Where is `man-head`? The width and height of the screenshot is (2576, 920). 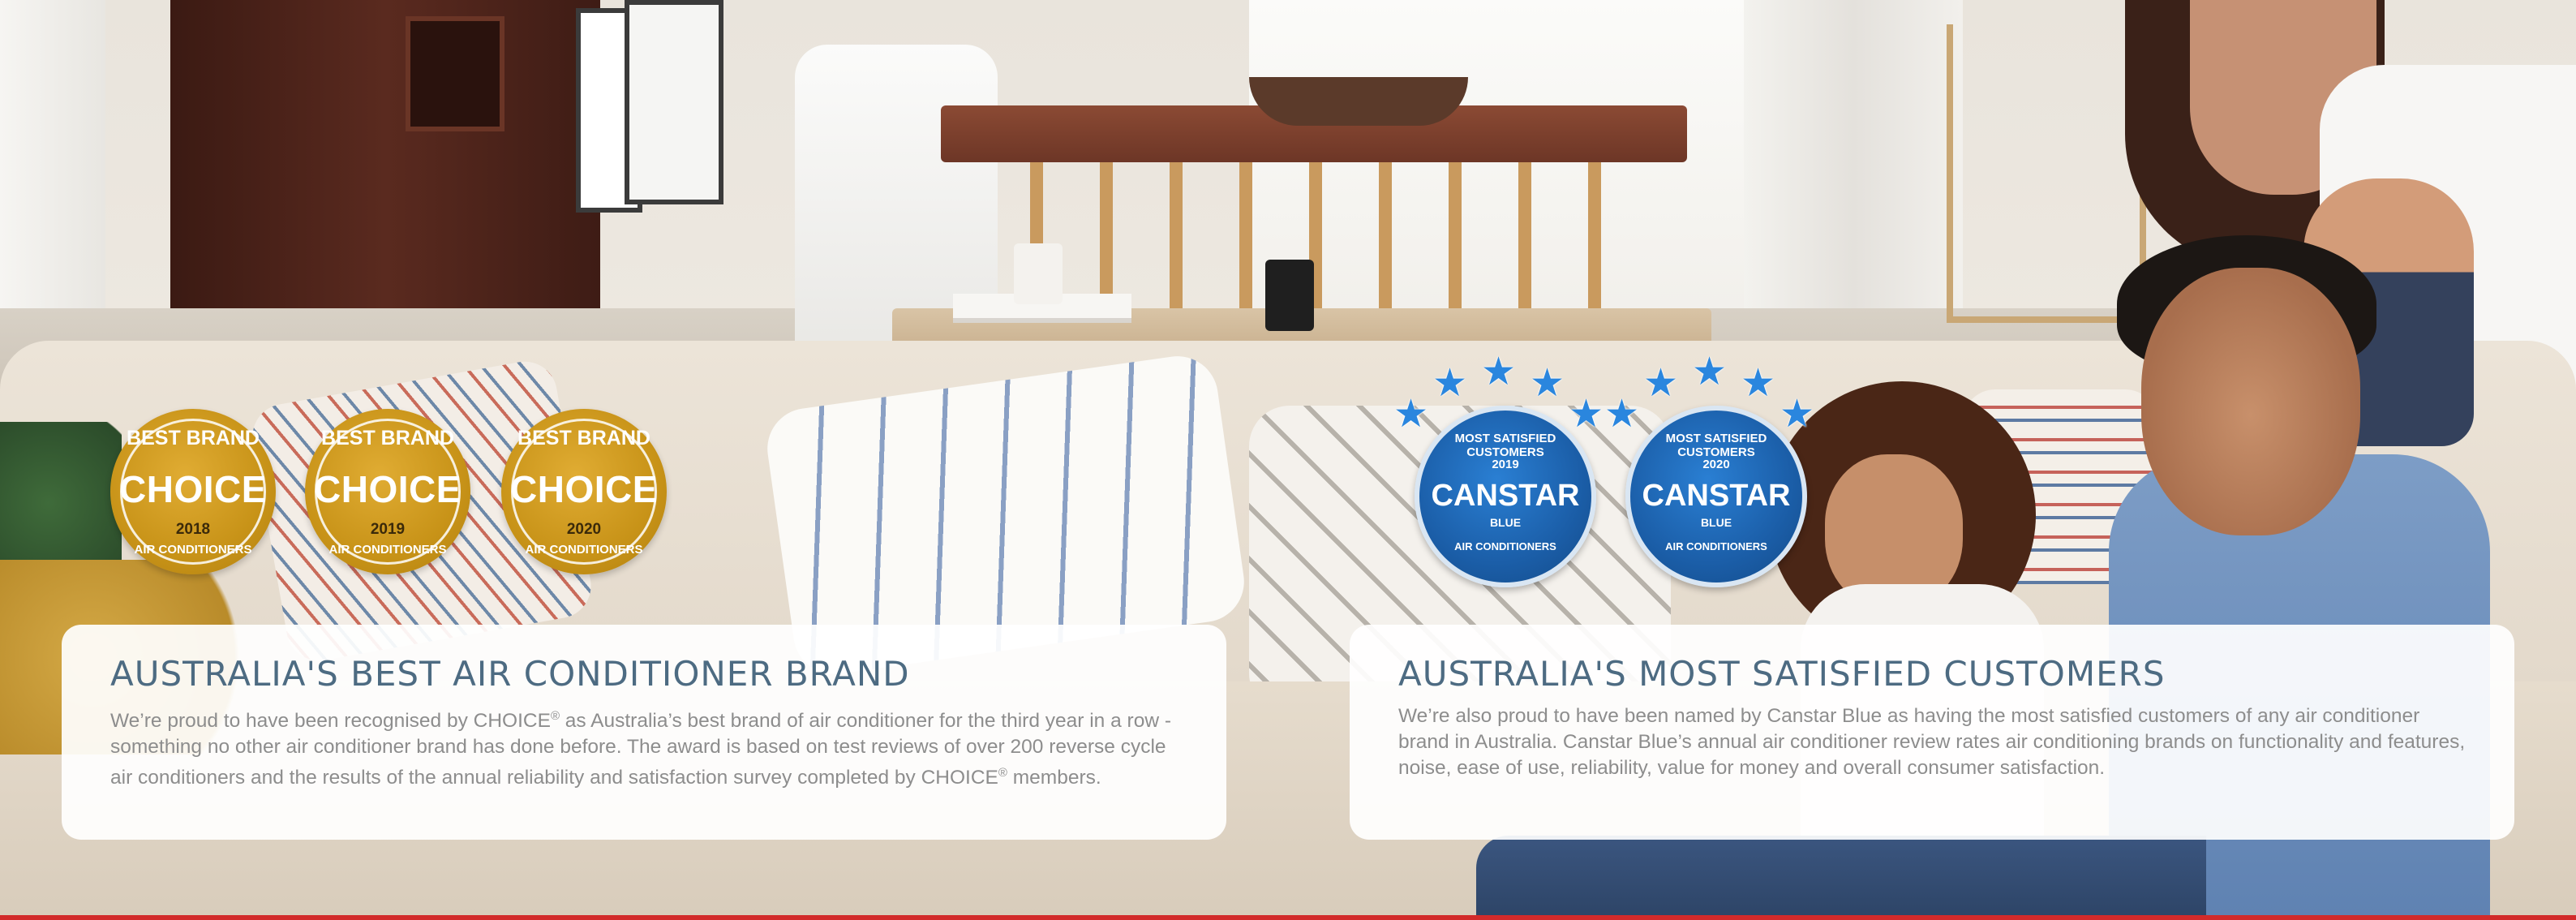
man-head is located at coordinates (2250, 401).